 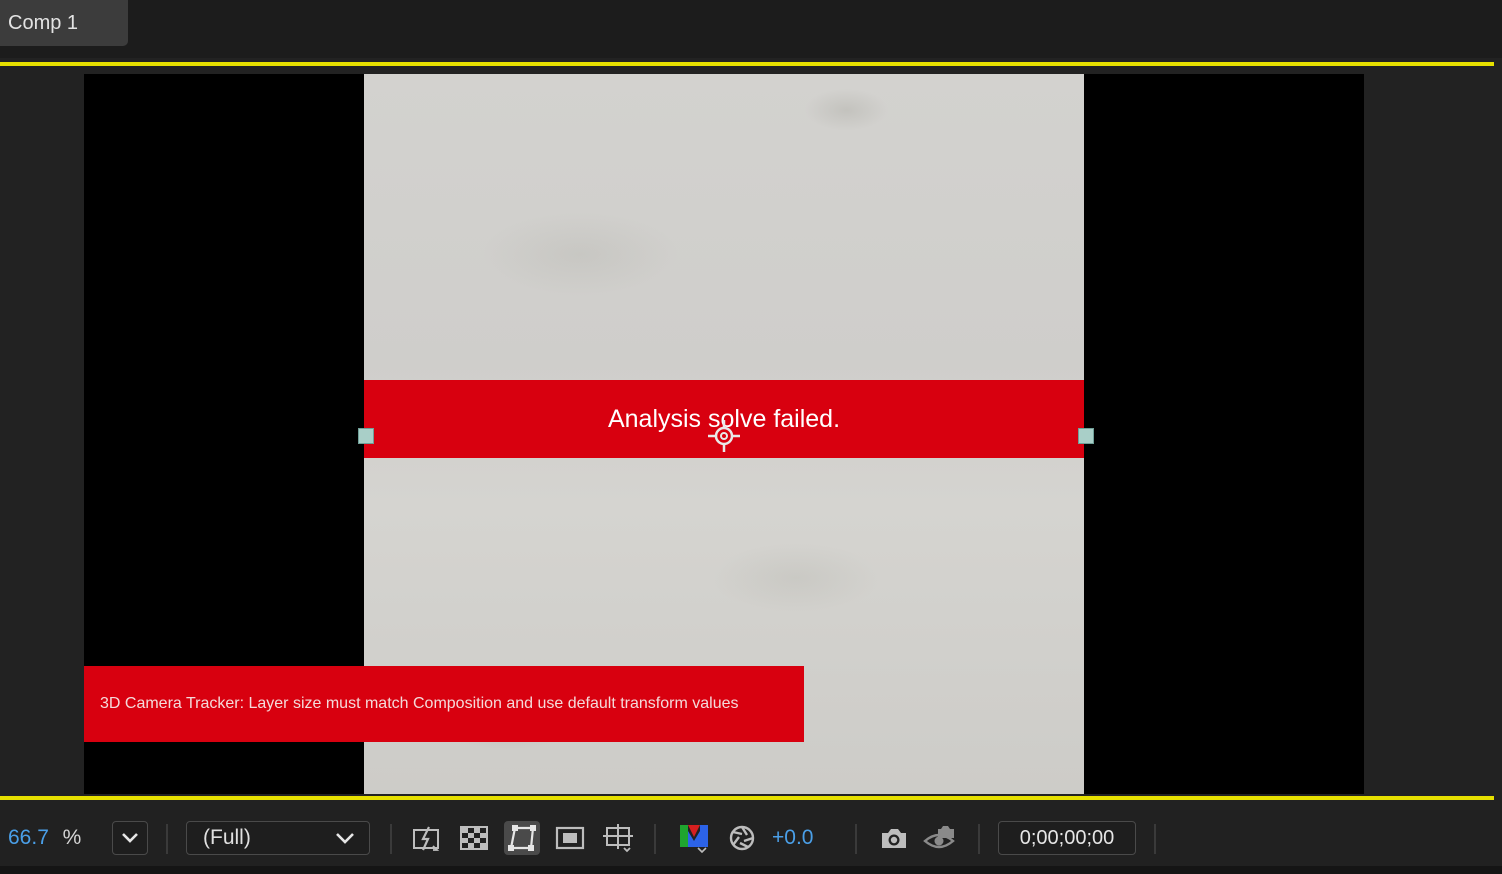 I want to click on tab-comp-1: Comp 1, so click(x=64, y=23).